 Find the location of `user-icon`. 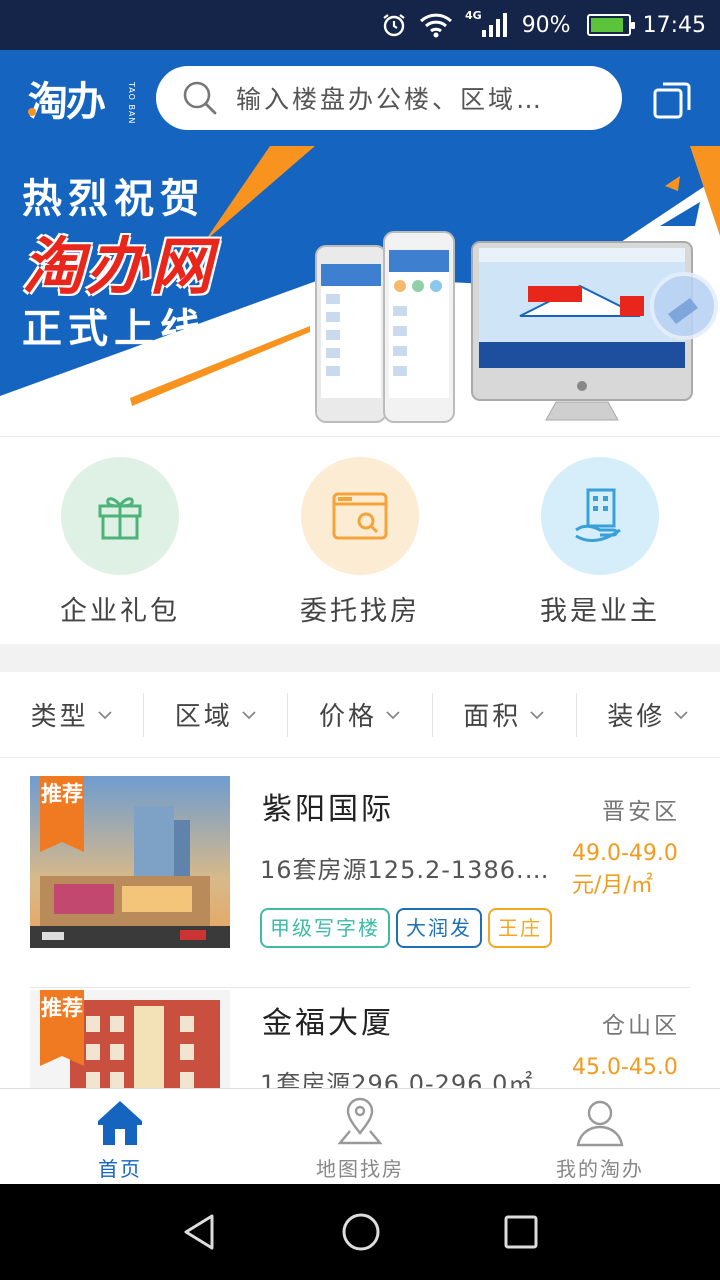

user-icon is located at coordinates (600, 1123).